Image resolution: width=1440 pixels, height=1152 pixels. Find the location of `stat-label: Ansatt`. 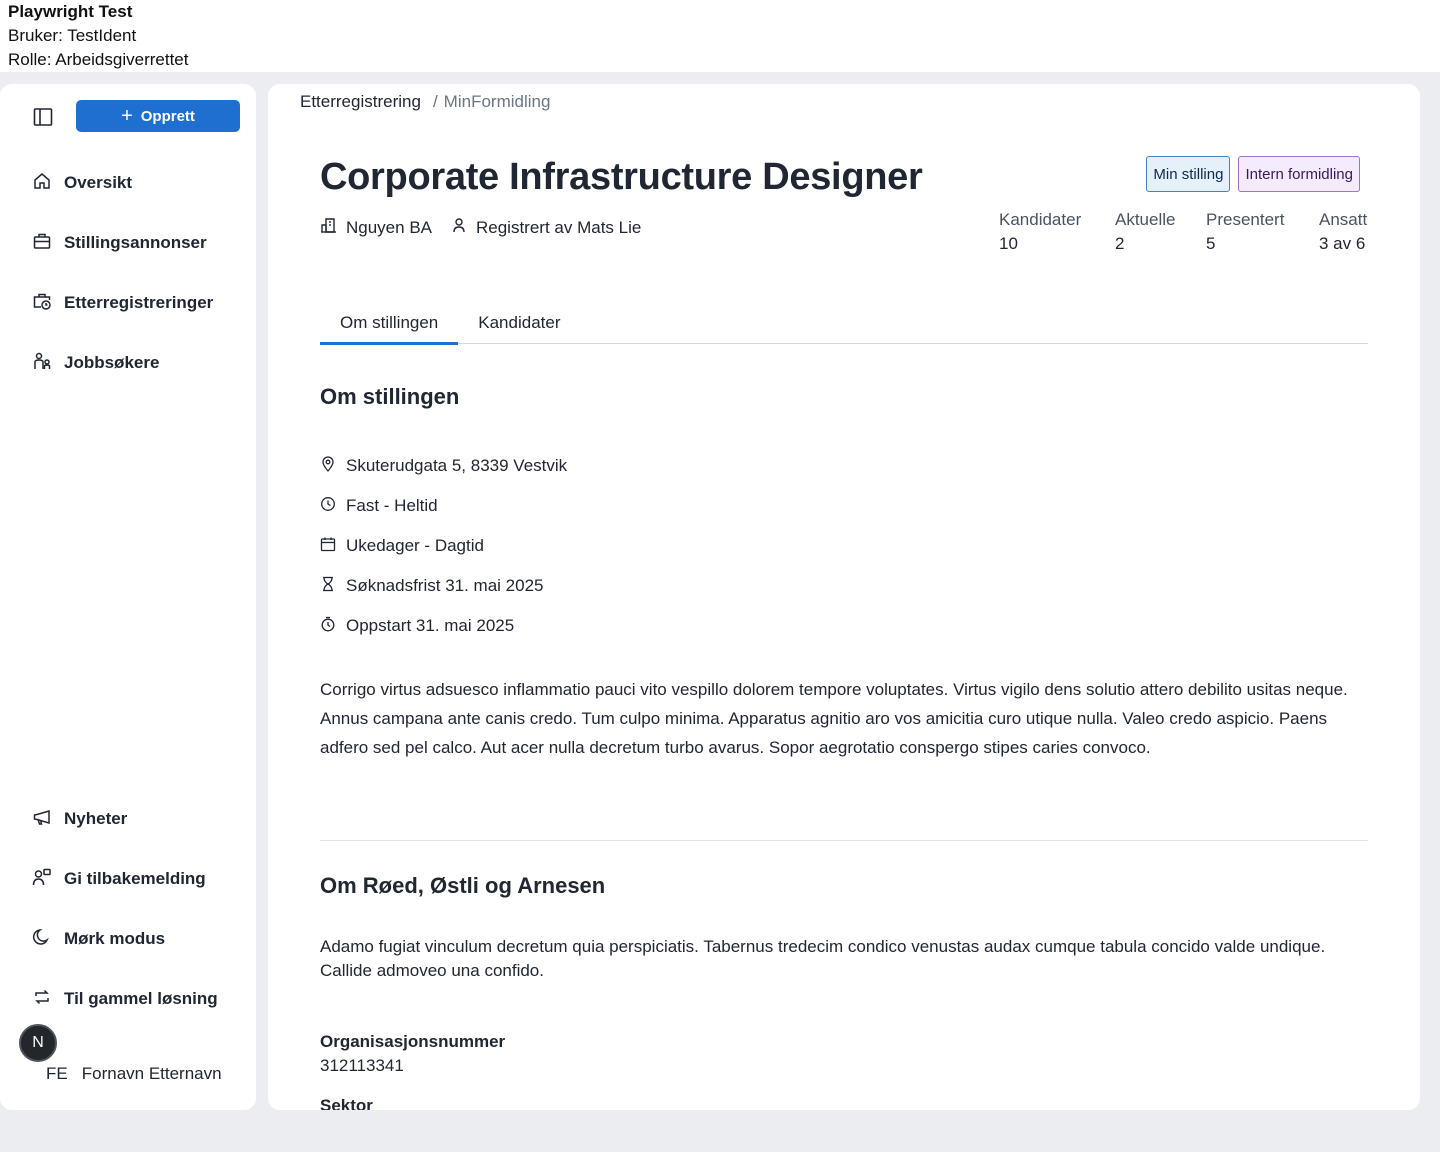

stat-label: Ansatt is located at coordinates (1343, 219).